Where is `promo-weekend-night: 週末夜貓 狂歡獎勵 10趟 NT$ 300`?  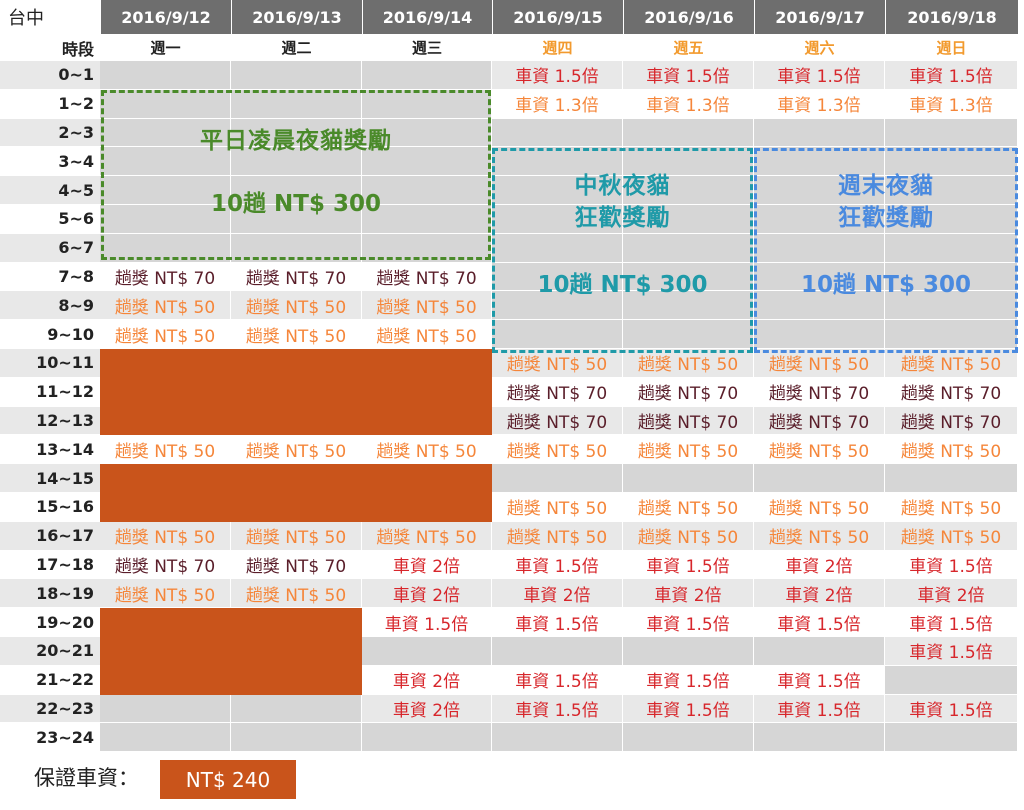 promo-weekend-night: 週末夜貓 狂歡獎勵 10趟 NT$ 300 is located at coordinates (886, 250).